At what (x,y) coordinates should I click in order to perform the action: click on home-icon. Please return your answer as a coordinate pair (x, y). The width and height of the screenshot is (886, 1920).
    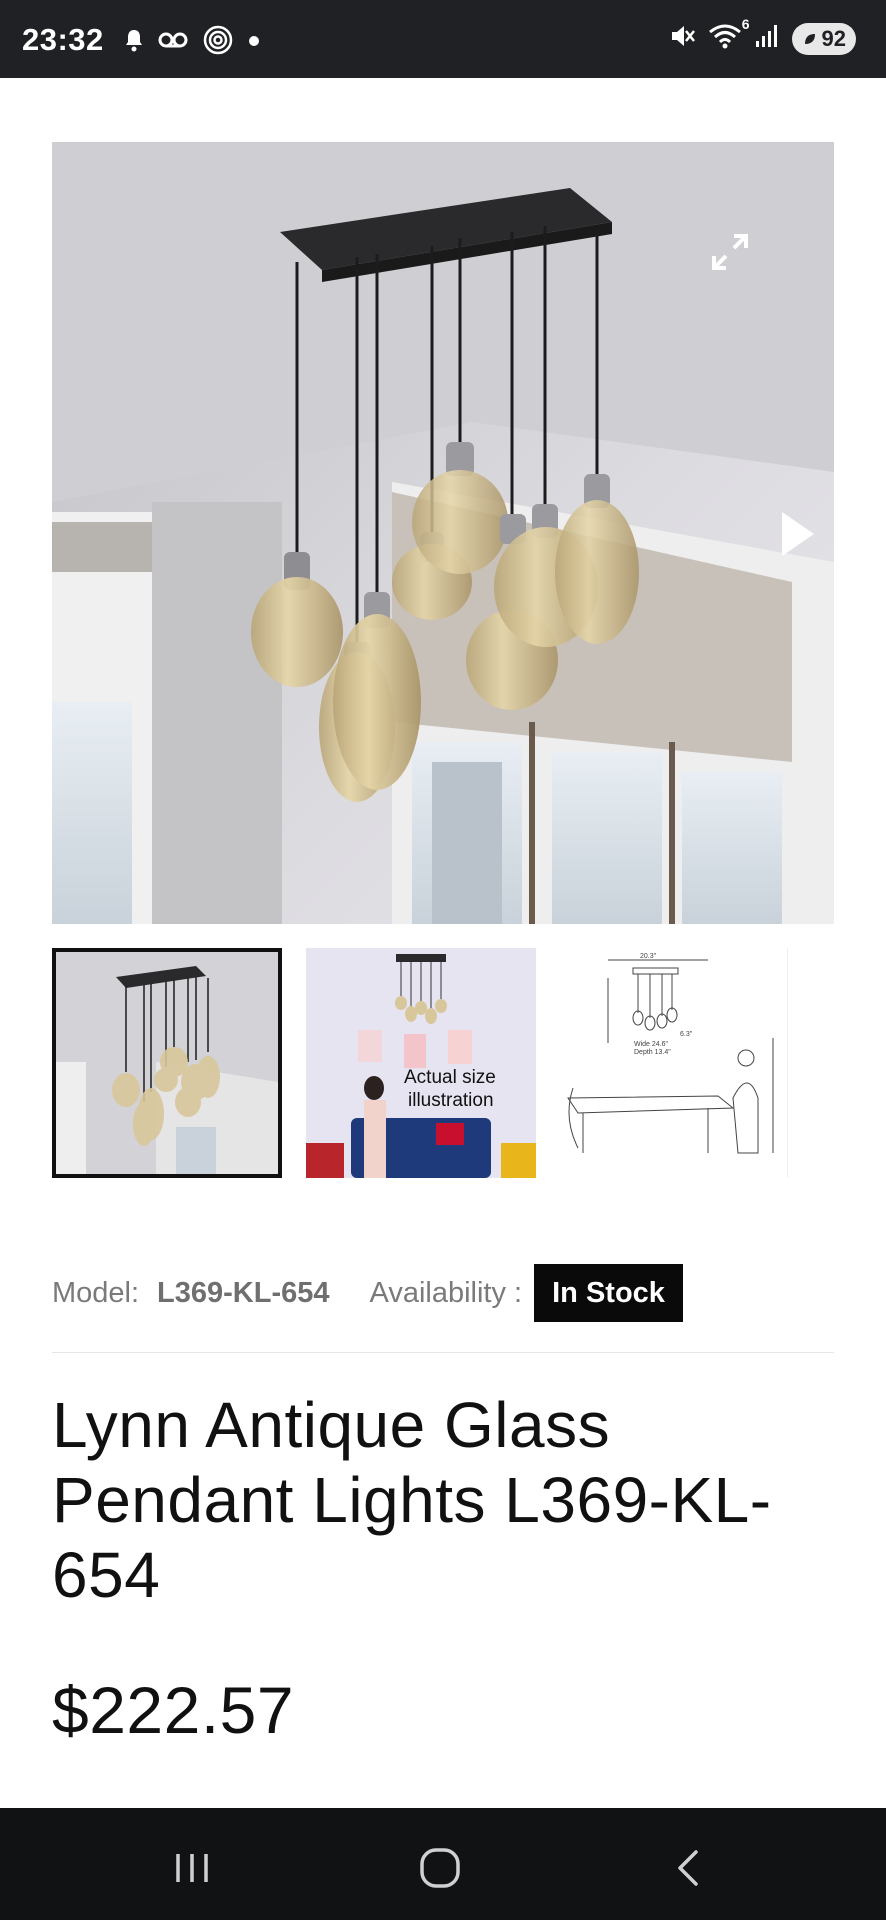
    Looking at the image, I should click on (440, 1868).